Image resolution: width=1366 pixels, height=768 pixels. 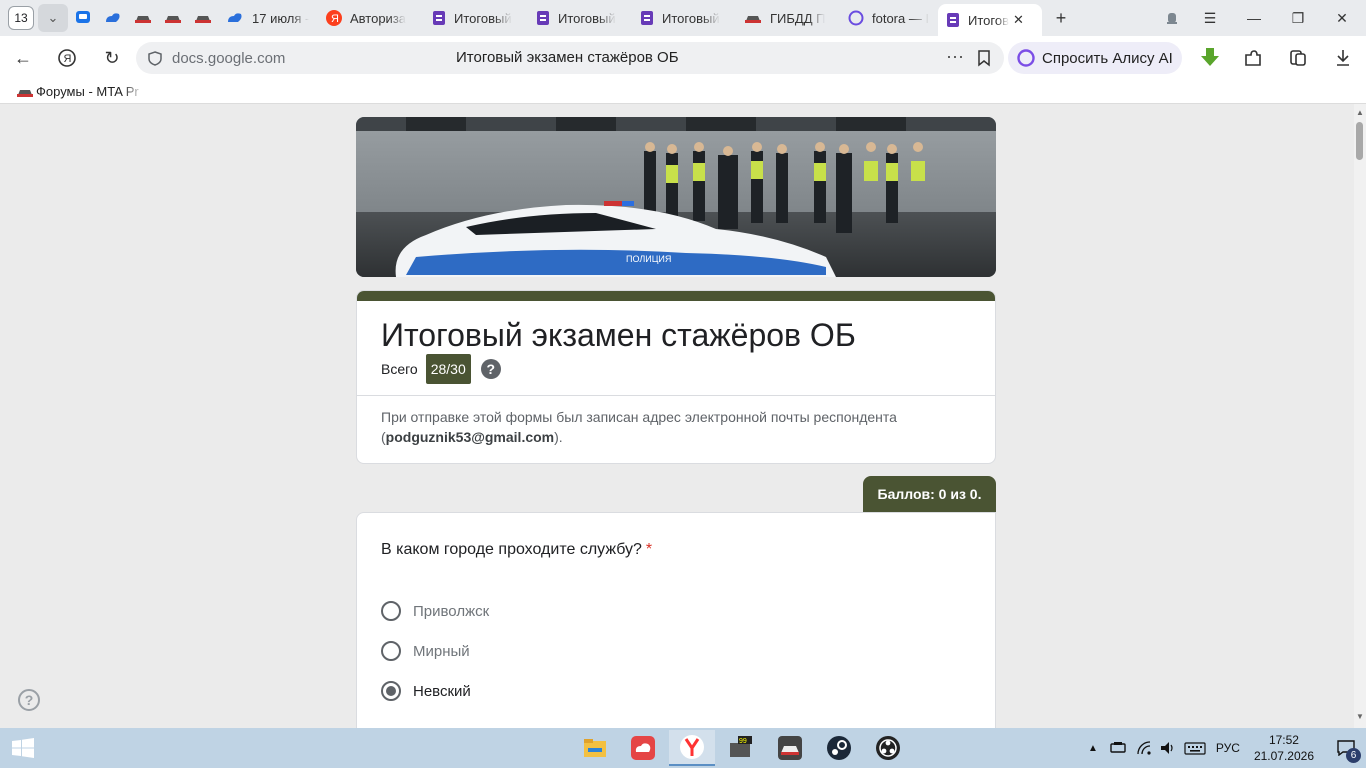 I want to click on svg-text: ПОЛИЦИЯ, so click(x=648, y=259).